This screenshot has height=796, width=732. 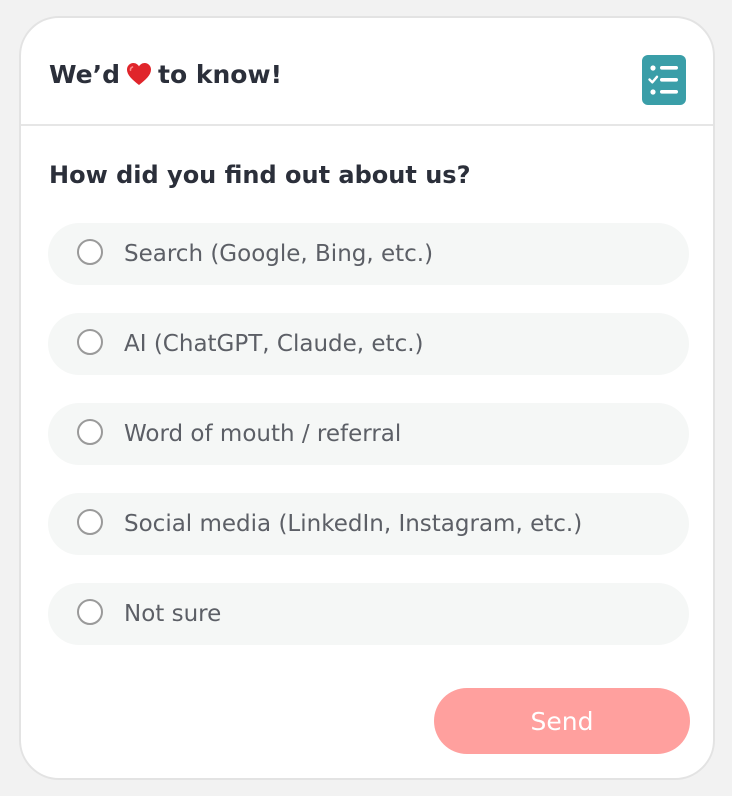 What do you see at coordinates (274, 344) in the screenshot?
I see `option-label: AI (ChatGPT, Claude, etc.)` at bounding box center [274, 344].